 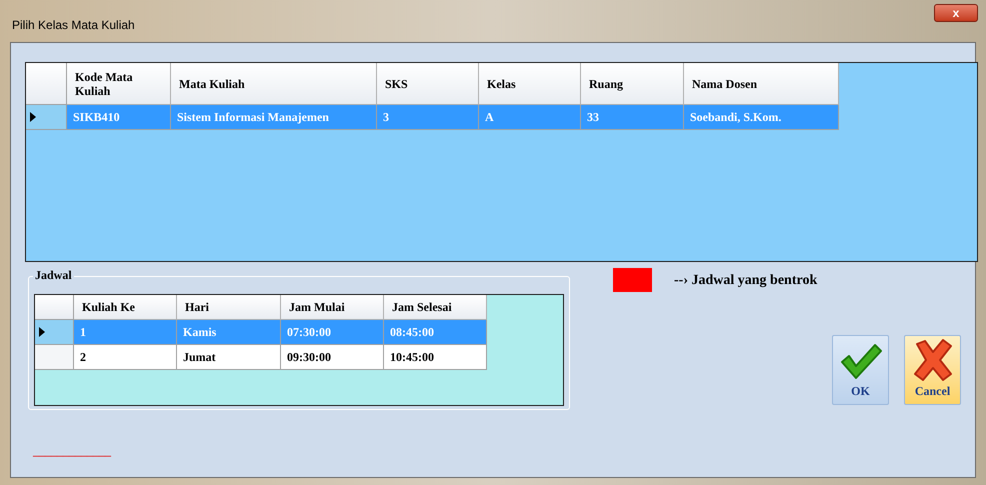 I want to click on column-header: Kuliah Ke, so click(x=125, y=307).